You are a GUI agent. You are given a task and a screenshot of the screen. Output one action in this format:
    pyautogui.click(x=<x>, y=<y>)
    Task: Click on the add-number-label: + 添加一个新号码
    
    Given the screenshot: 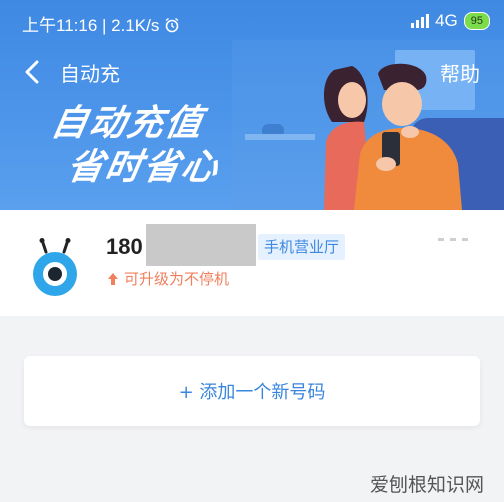 What is the action you would take?
    pyautogui.click(x=252, y=392)
    